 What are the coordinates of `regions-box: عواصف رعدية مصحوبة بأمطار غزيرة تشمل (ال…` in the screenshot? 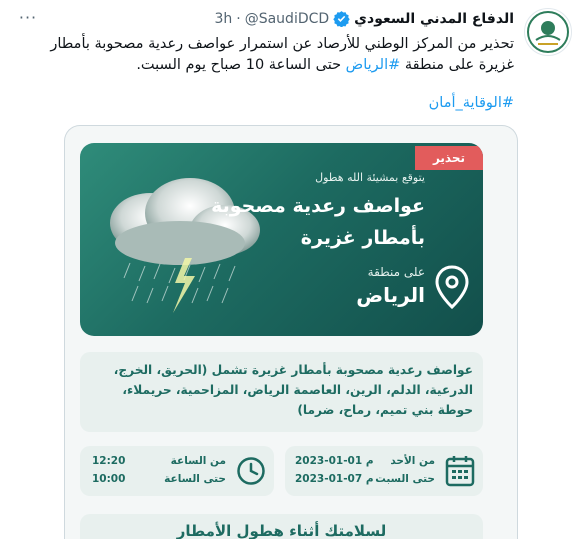 It's located at (281, 392).